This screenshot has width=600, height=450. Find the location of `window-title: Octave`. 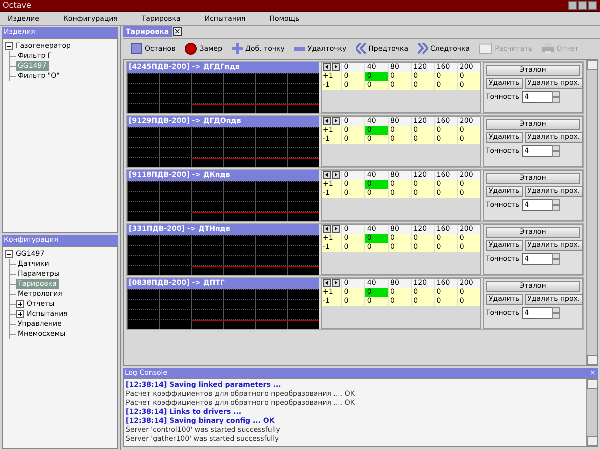

window-title: Octave is located at coordinates (17, 5).